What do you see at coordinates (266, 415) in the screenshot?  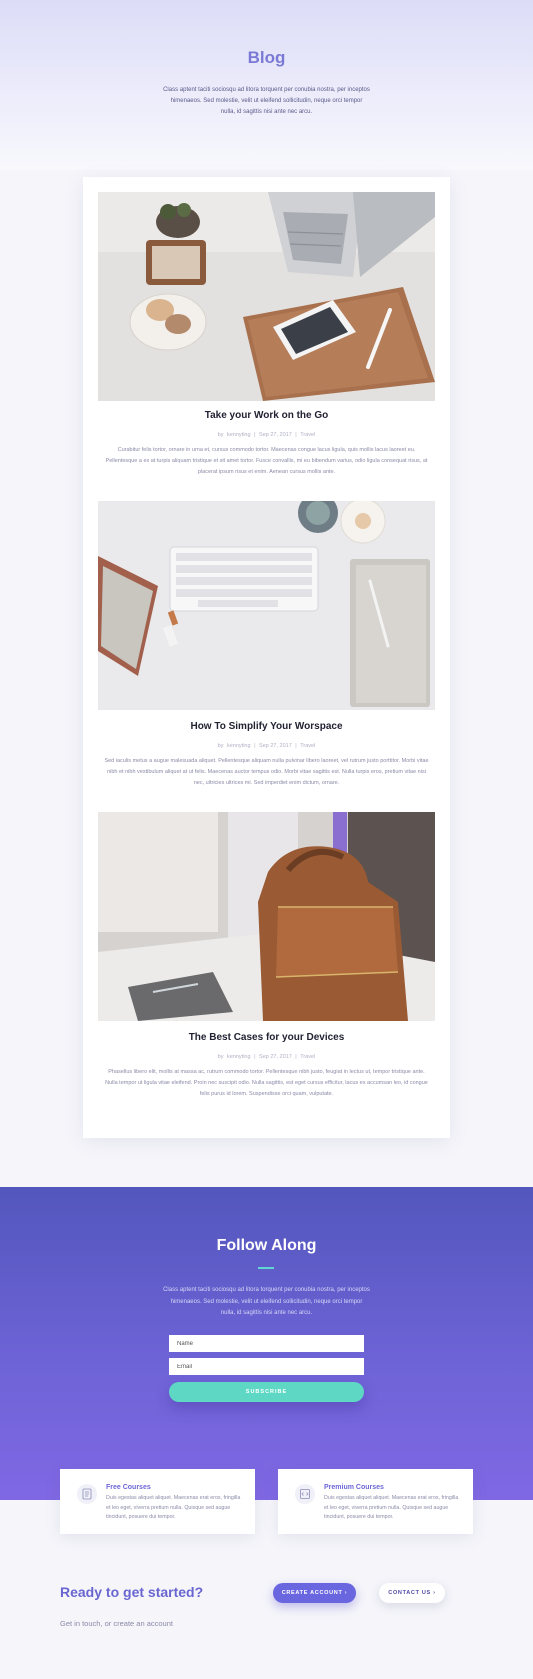 I see `post-title: Take your Work on the Go` at bounding box center [266, 415].